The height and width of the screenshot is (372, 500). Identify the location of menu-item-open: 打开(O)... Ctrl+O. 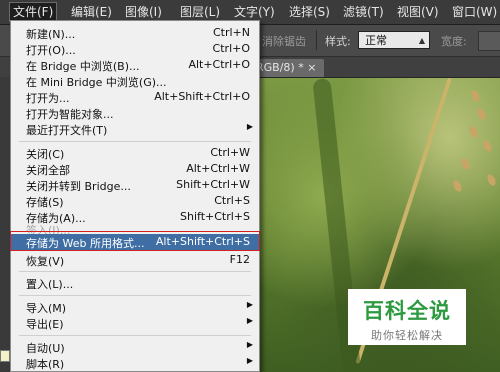
(135, 49).